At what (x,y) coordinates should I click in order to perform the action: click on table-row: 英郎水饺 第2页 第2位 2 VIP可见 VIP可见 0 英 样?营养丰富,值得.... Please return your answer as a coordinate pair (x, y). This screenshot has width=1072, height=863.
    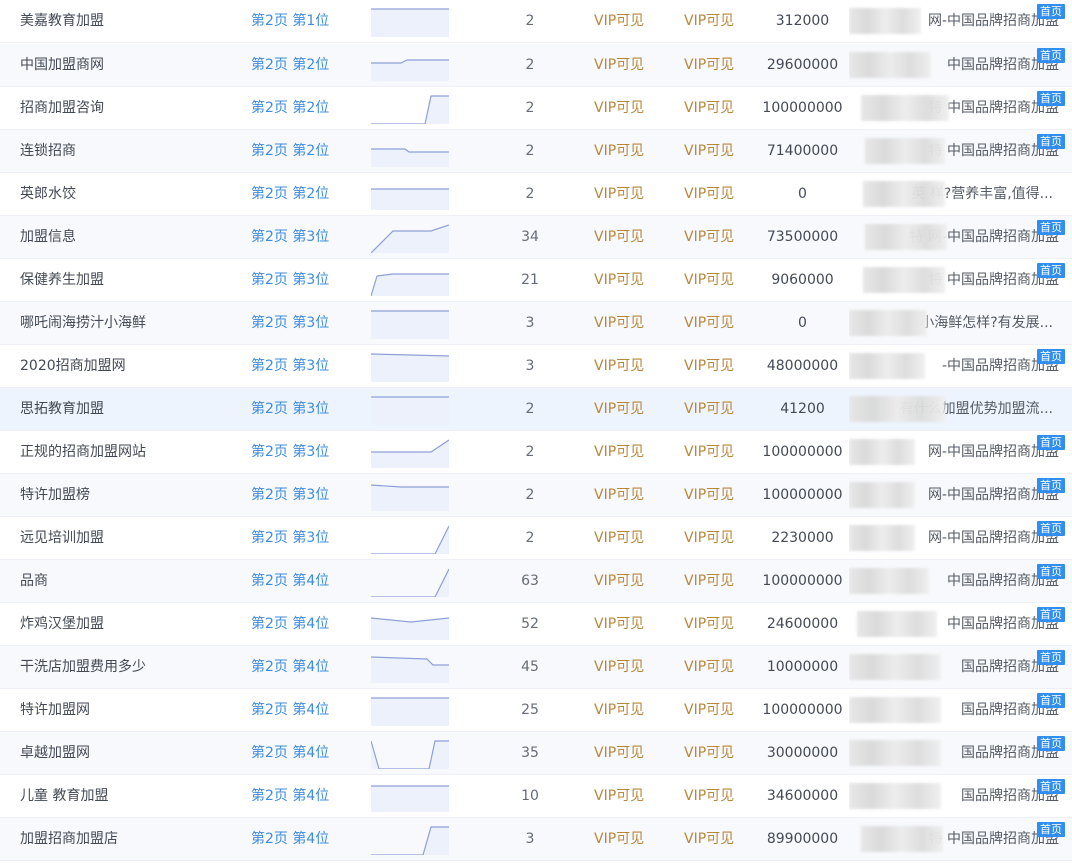
    Looking at the image, I should click on (536, 194).